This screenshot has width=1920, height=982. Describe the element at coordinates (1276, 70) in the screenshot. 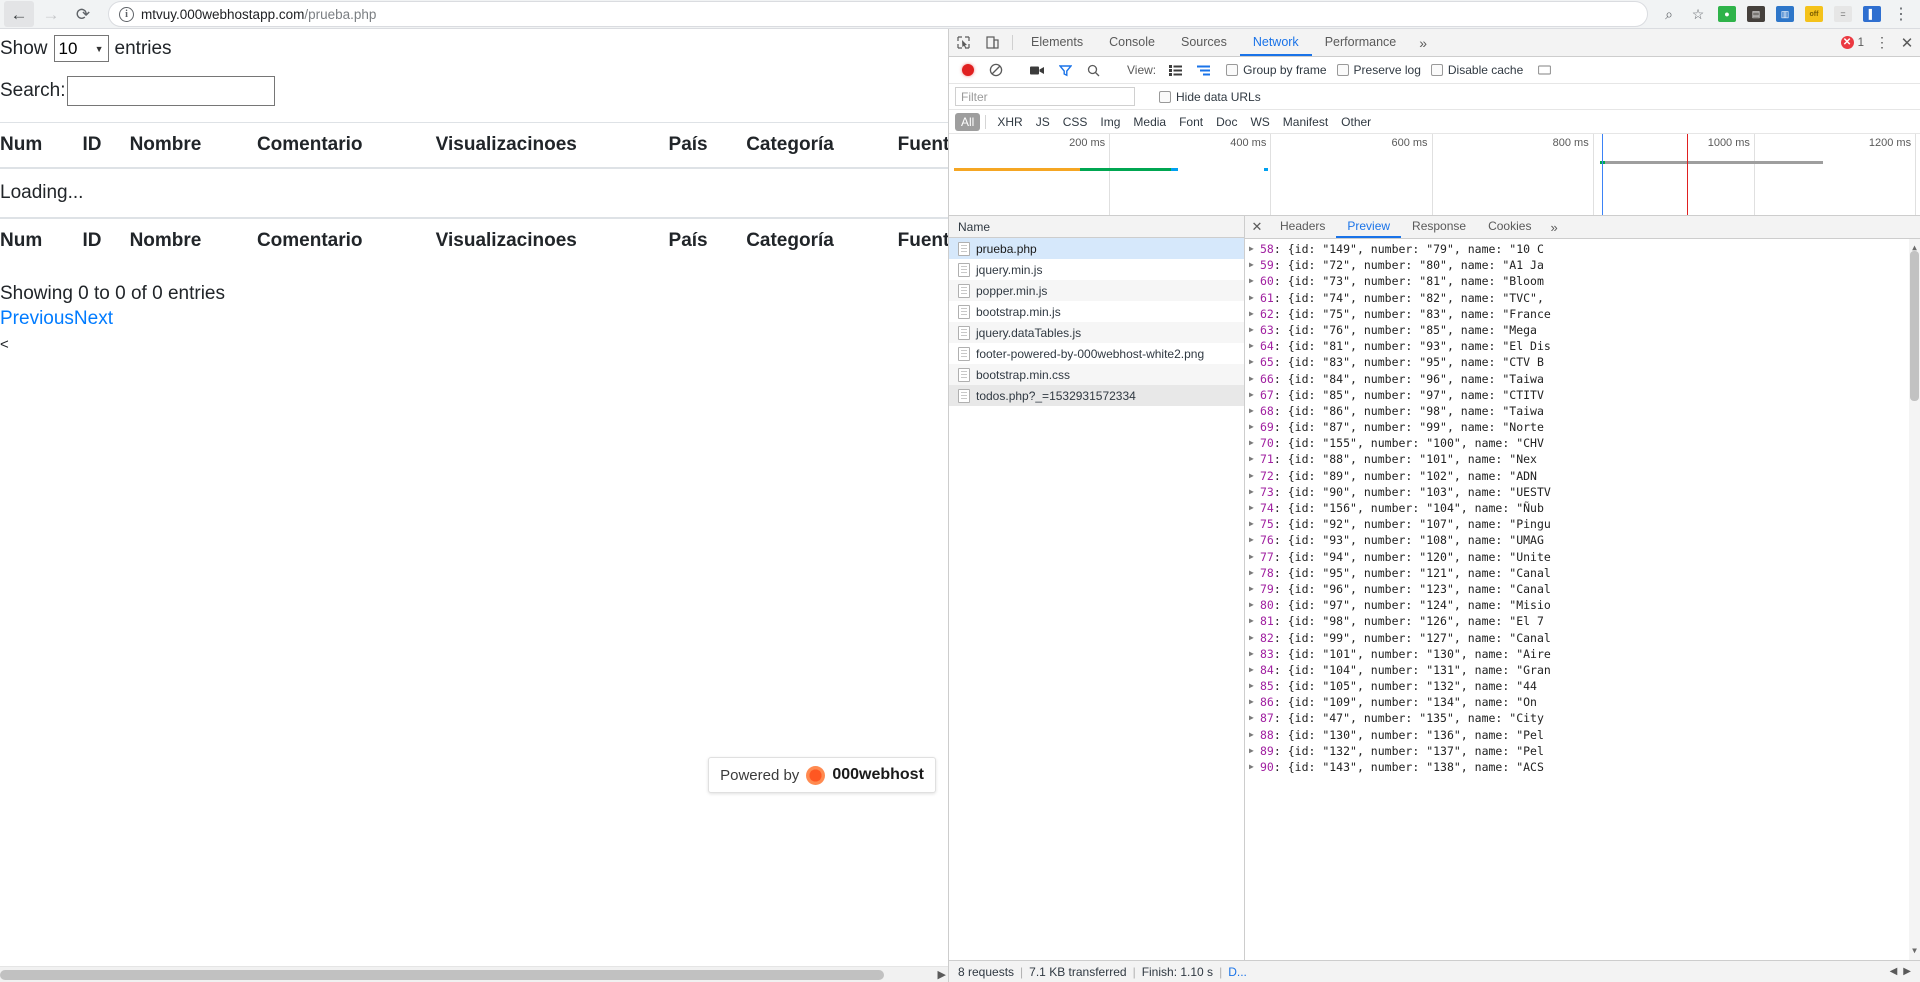

I see `group-by-frame-checkbox: Group by frame` at that location.